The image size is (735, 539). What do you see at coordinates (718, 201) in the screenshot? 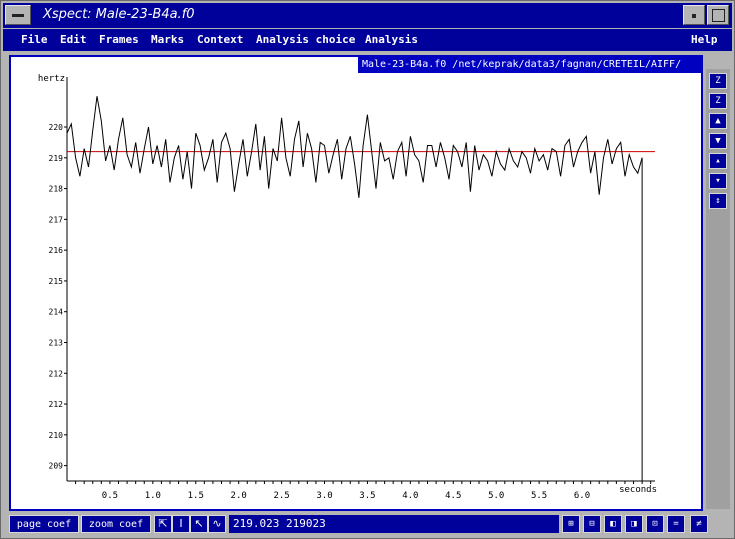
I see `fit-vertical-icon: ↕` at bounding box center [718, 201].